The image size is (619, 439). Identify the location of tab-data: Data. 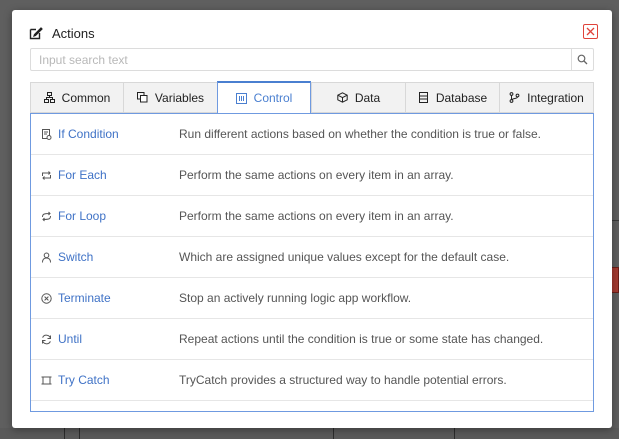
(358, 97).